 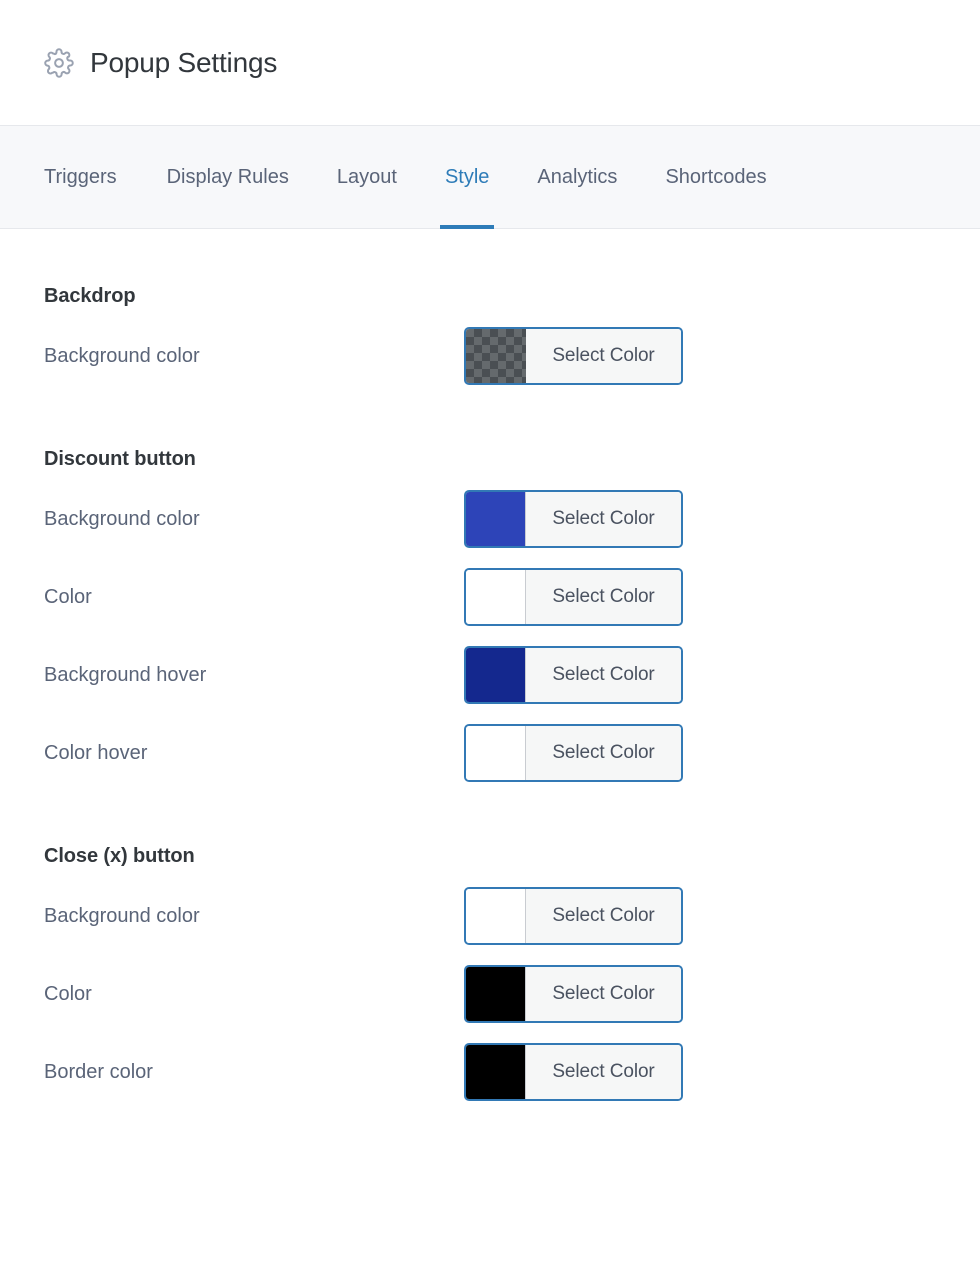 I want to click on gear-icon, so click(x=59, y=62).